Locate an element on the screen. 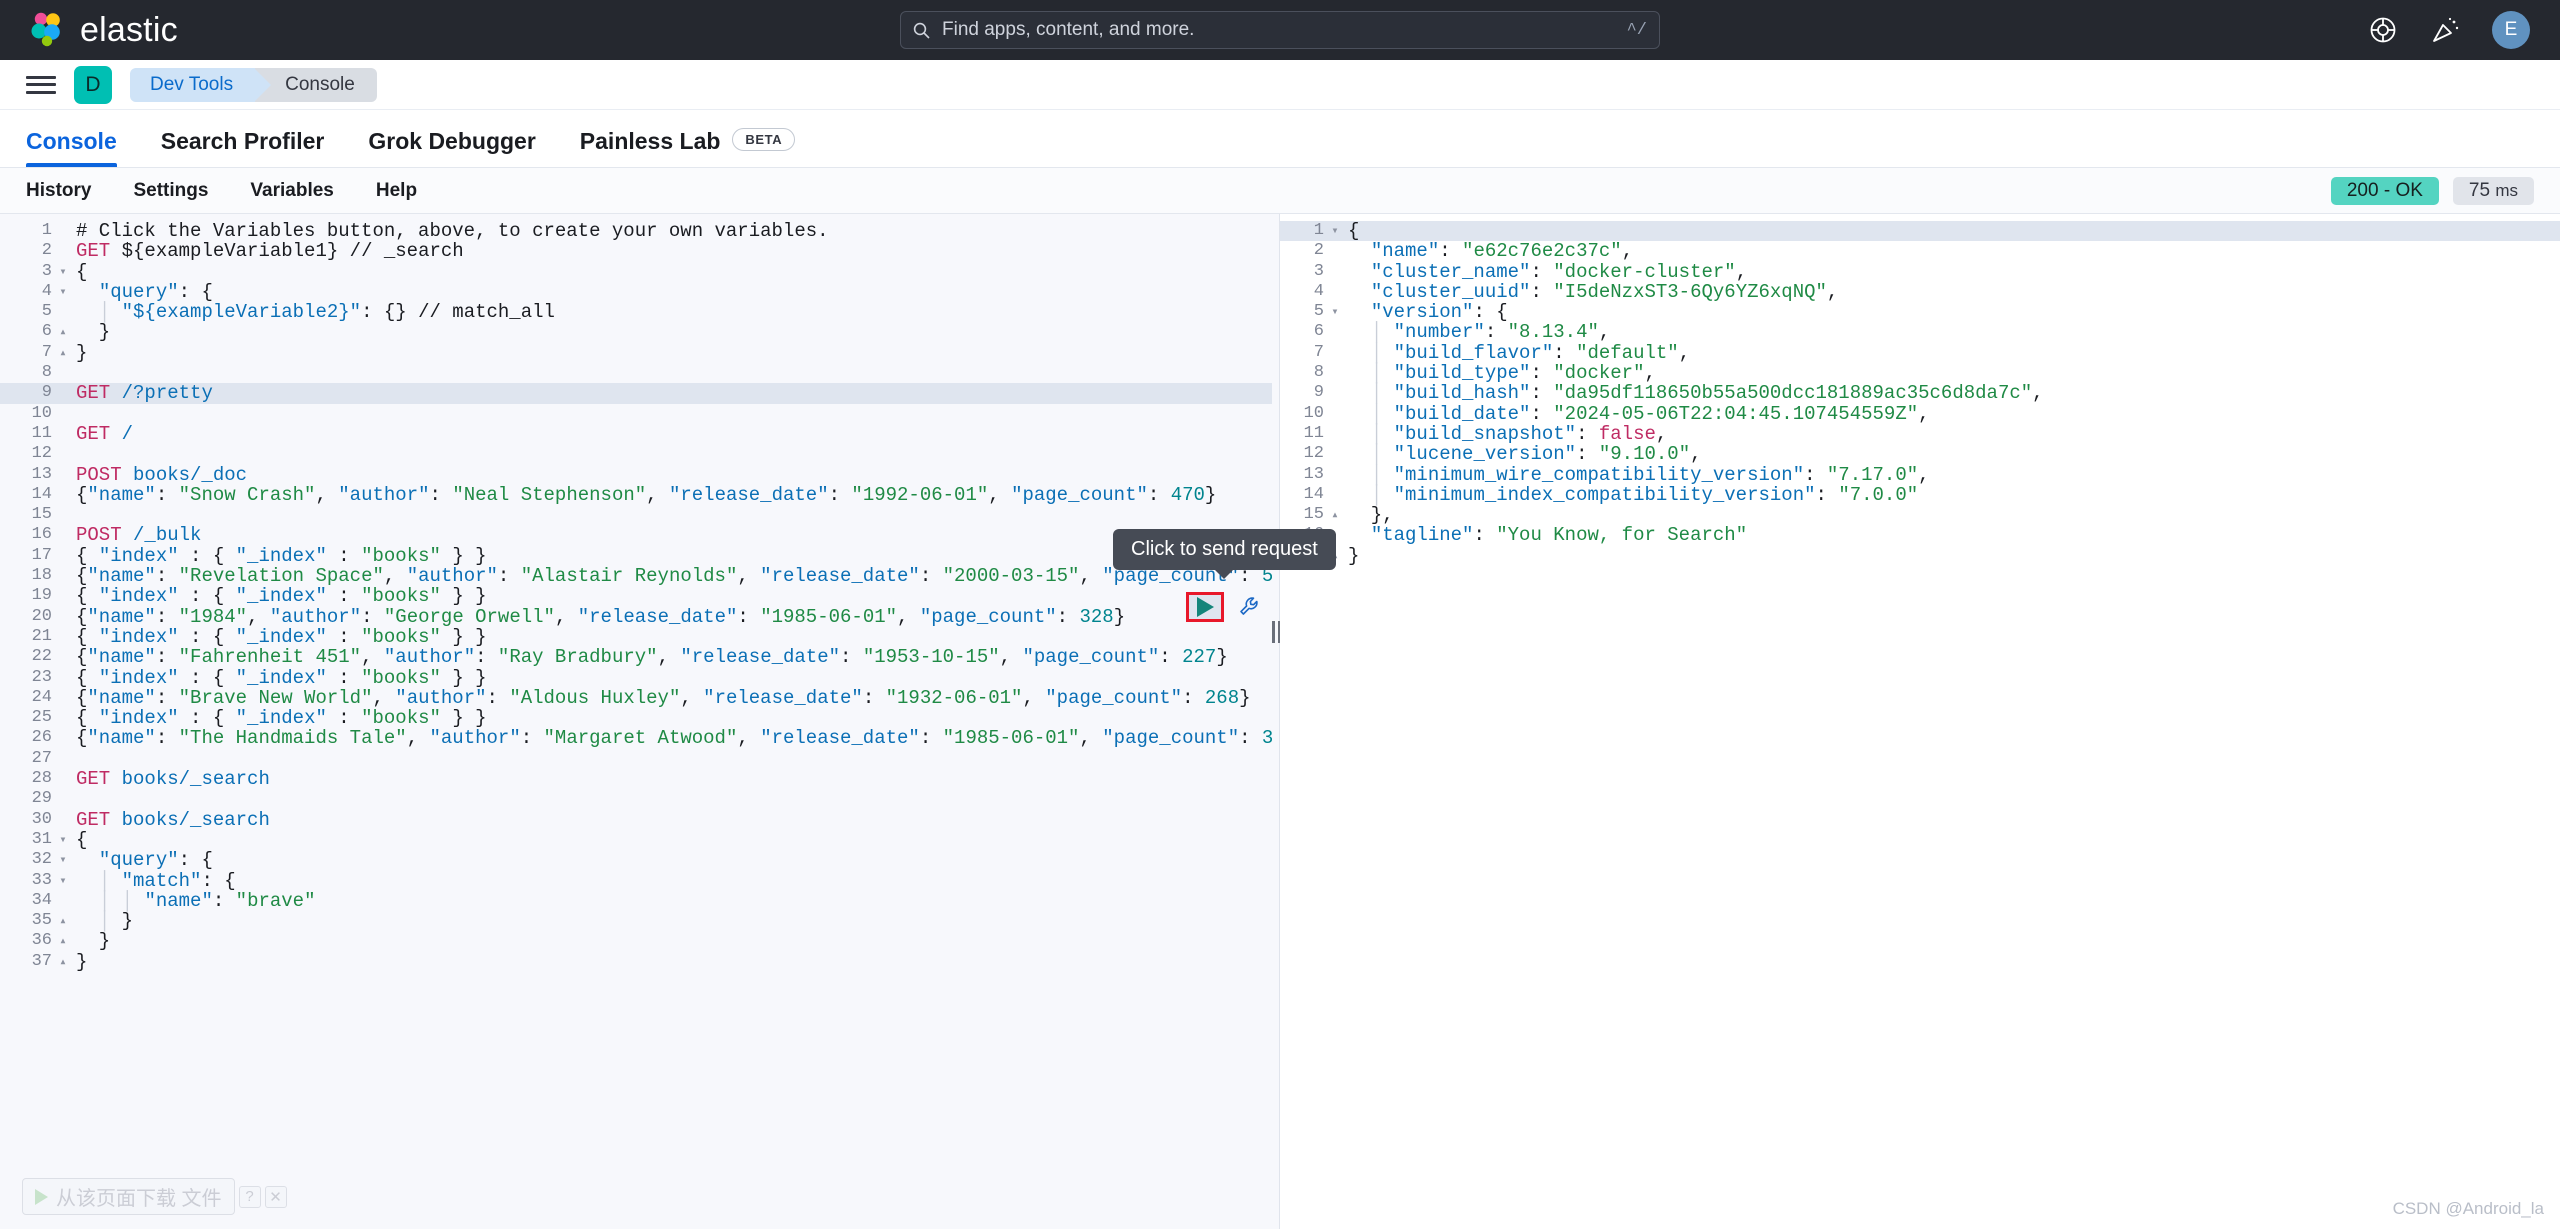 Image resolution: width=2560 pixels, height=1229 pixels. code-line: 16 "tagline": "You Know, for Search" is located at coordinates (1920, 535).